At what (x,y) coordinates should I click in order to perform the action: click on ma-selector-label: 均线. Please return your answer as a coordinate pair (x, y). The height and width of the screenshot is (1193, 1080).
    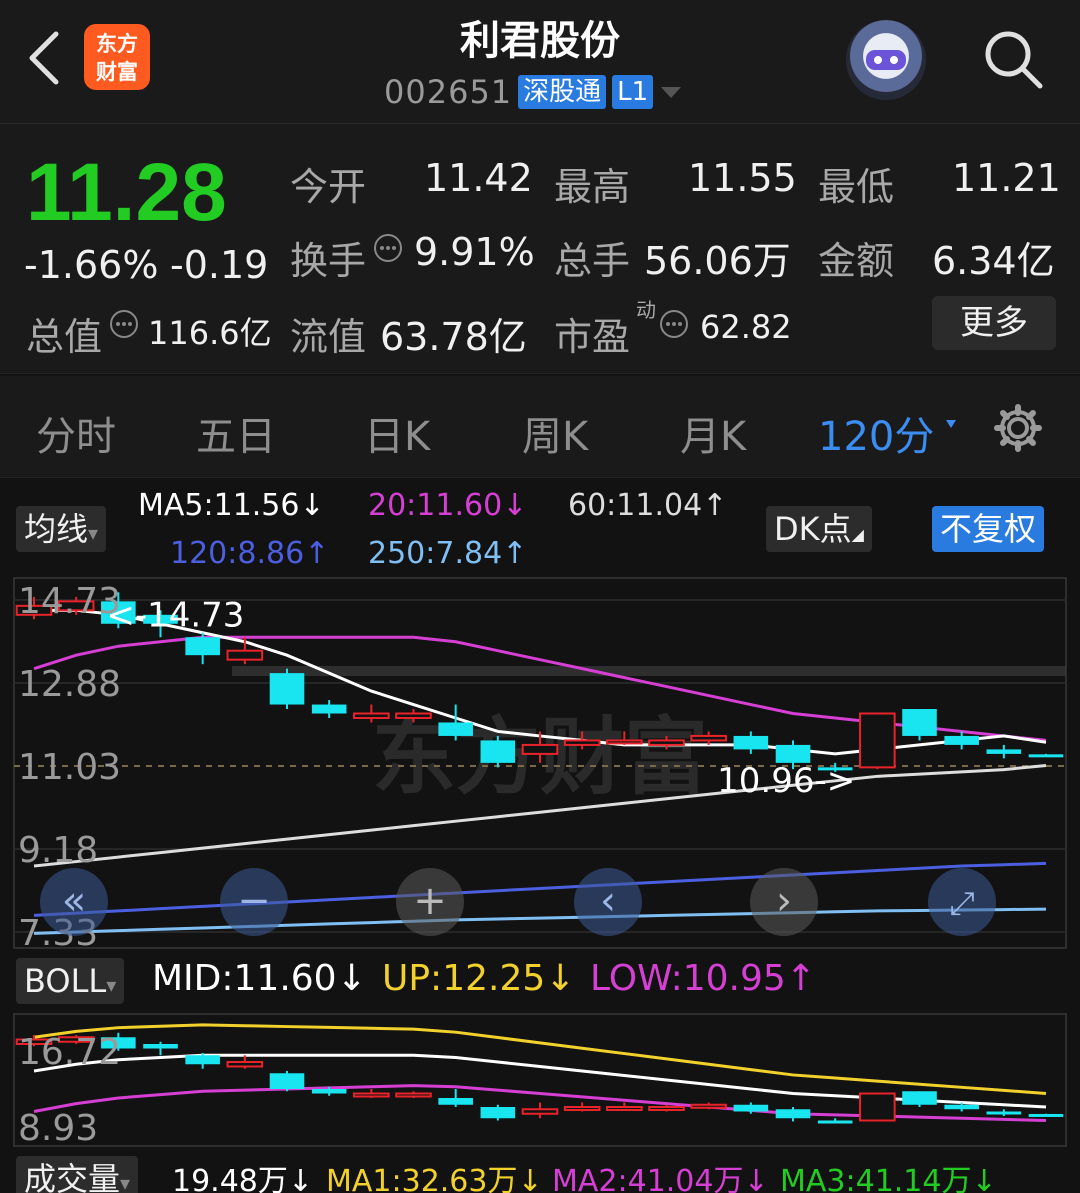
    Looking at the image, I should click on (56, 529).